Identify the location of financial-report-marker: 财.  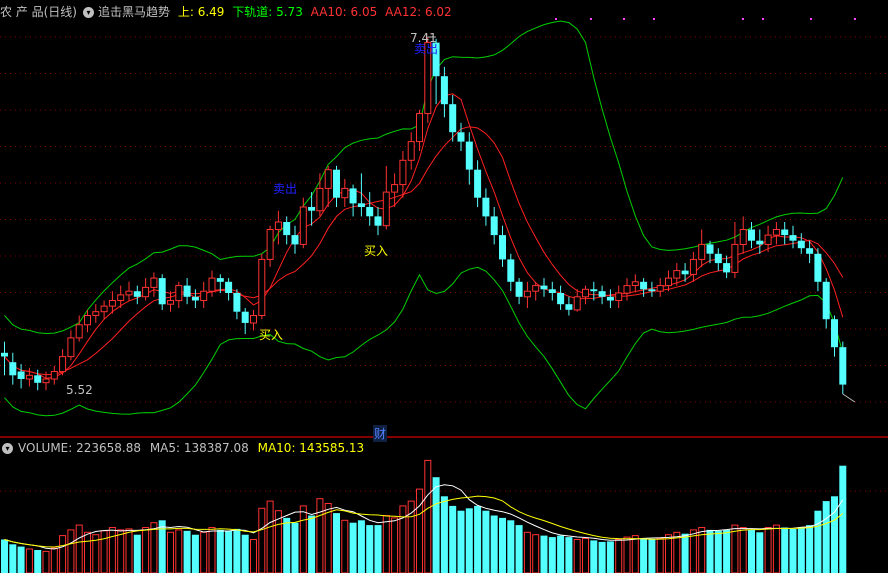
(380, 433).